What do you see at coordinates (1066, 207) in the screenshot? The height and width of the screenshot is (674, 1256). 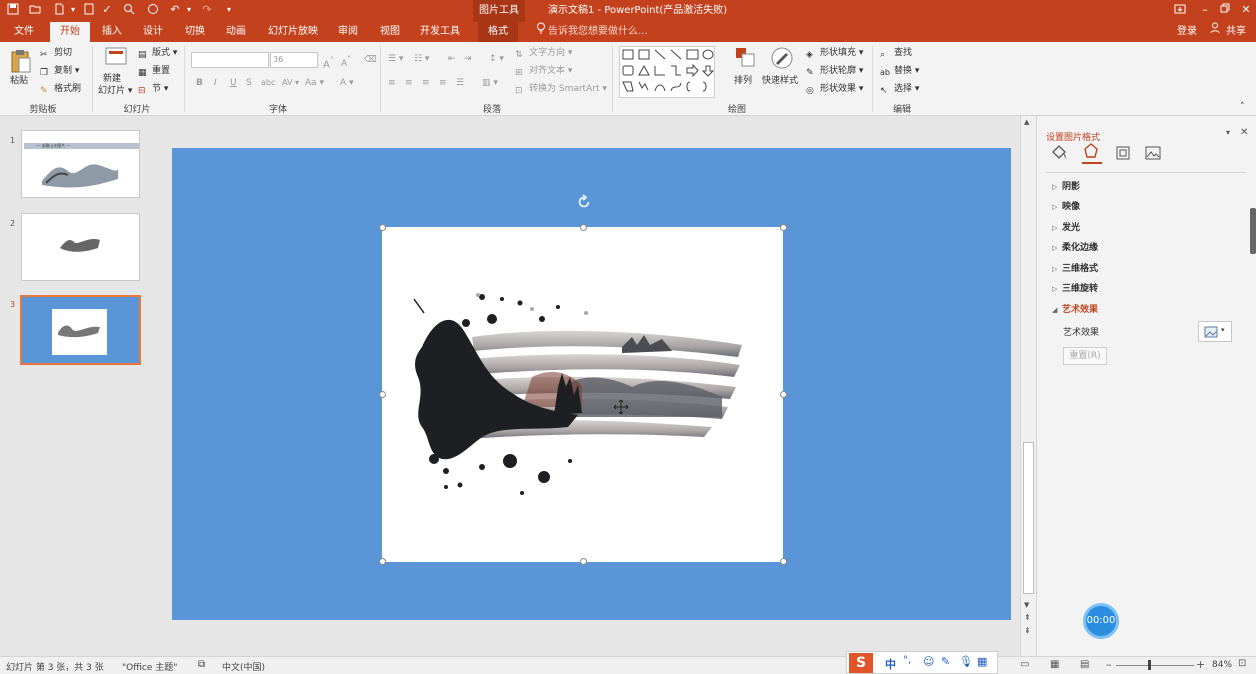 I see `section-reflection: ▷ 映像` at bounding box center [1066, 207].